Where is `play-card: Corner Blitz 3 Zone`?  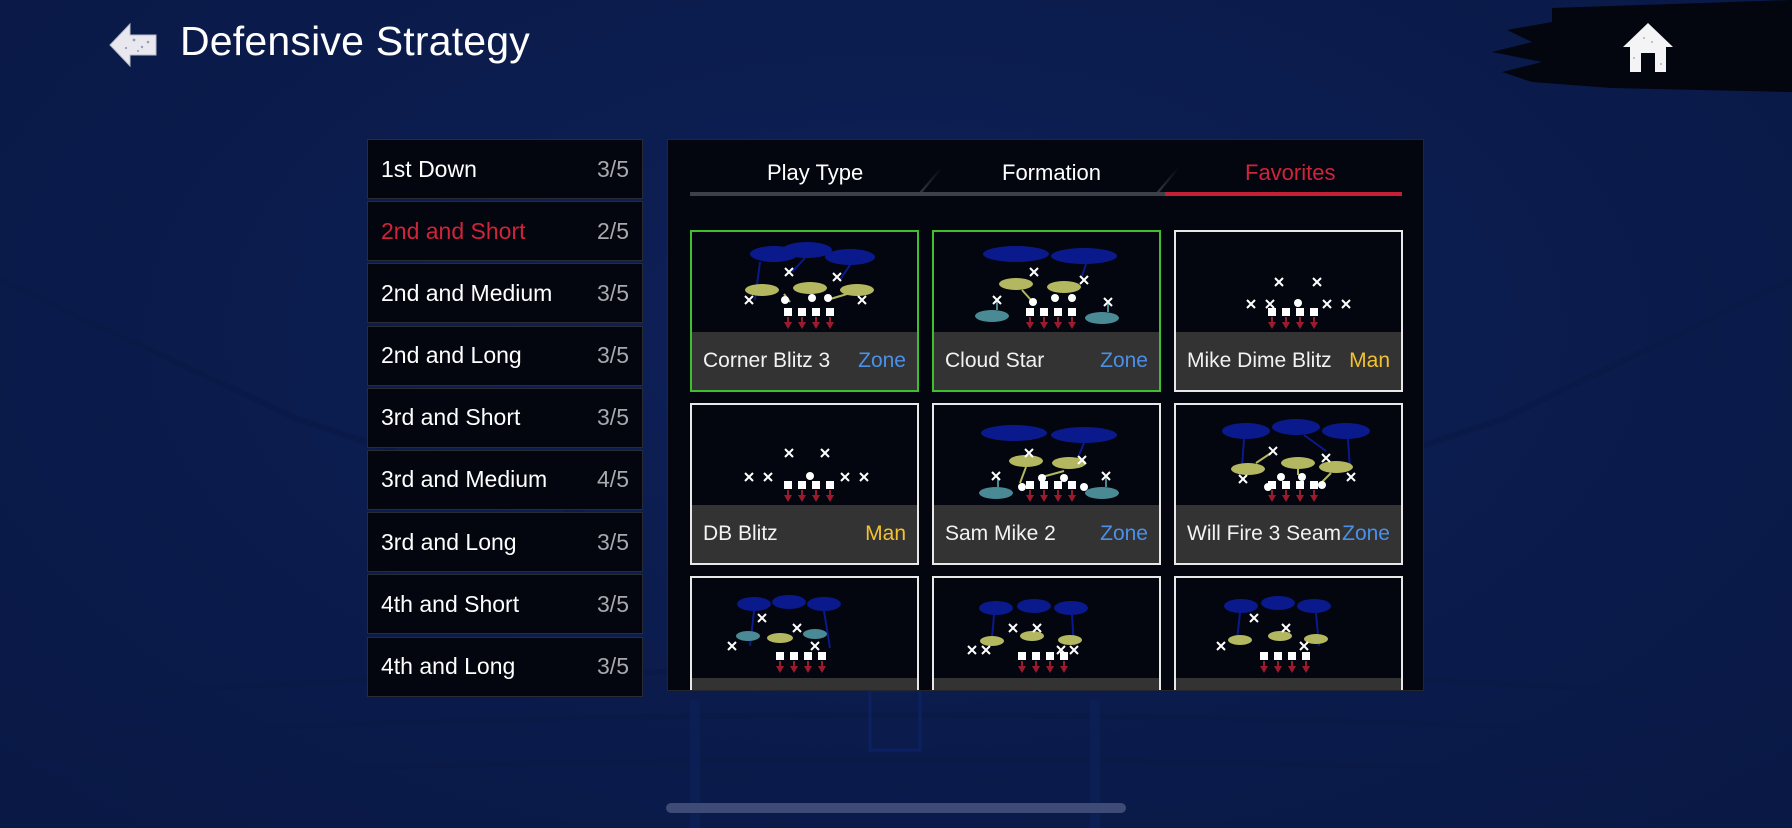 play-card: Corner Blitz 3 Zone is located at coordinates (804, 311).